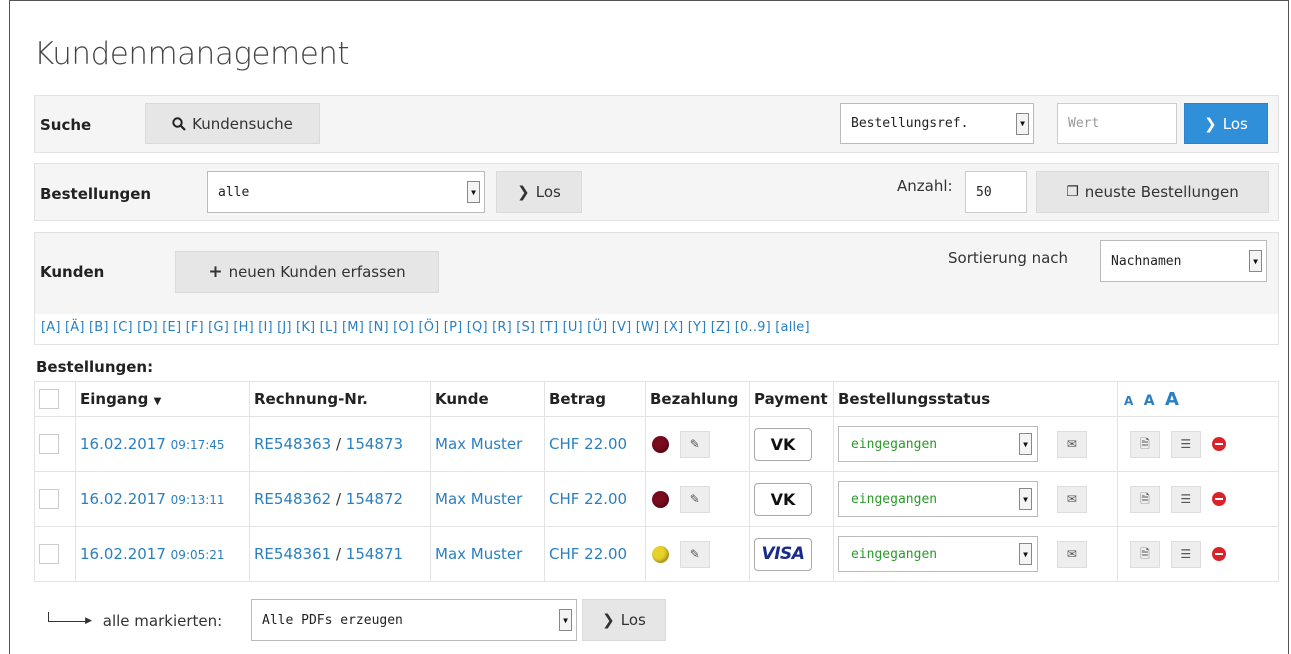 This screenshot has height=654, width=1291. What do you see at coordinates (147, 327) in the screenshot?
I see `letter-filter-link: [D]` at bounding box center [147, 327].